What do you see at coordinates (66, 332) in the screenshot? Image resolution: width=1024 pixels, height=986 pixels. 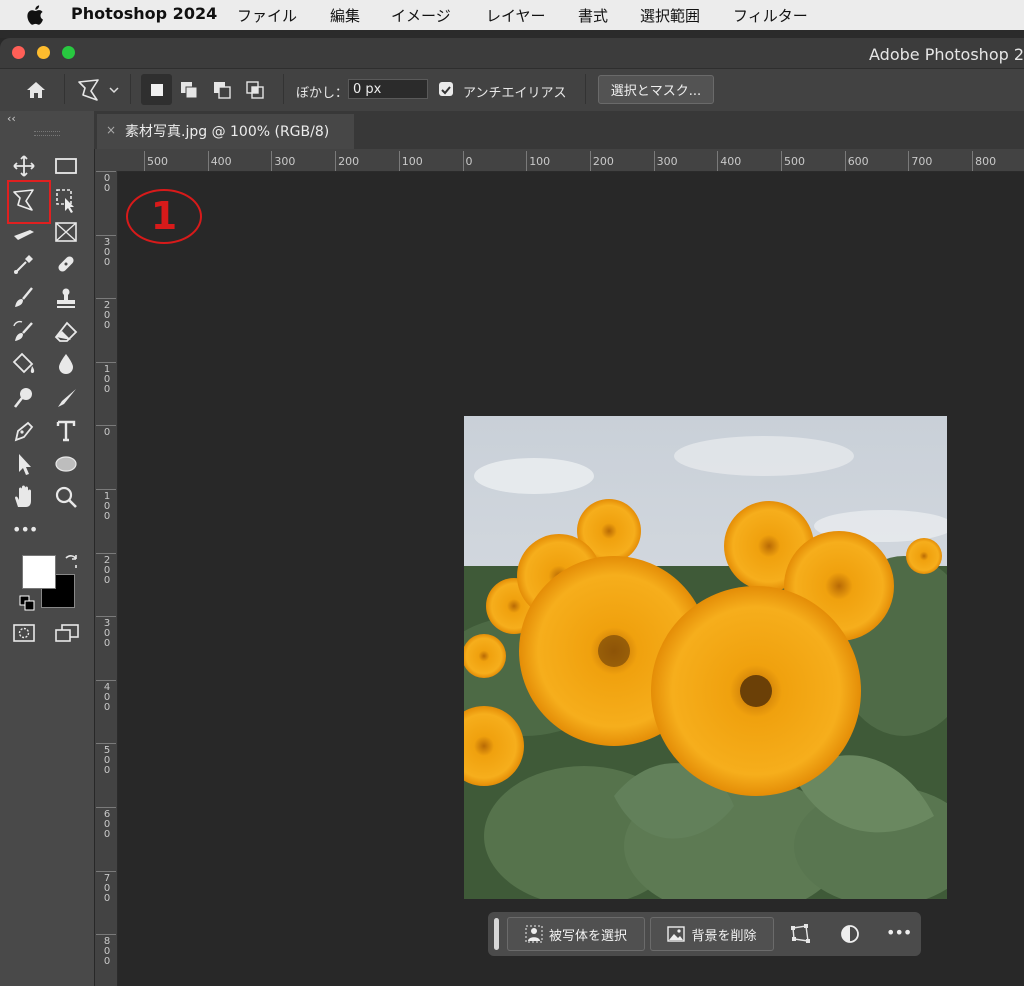 I see `eraser-tool-icon` at bounding box center [66, 332].